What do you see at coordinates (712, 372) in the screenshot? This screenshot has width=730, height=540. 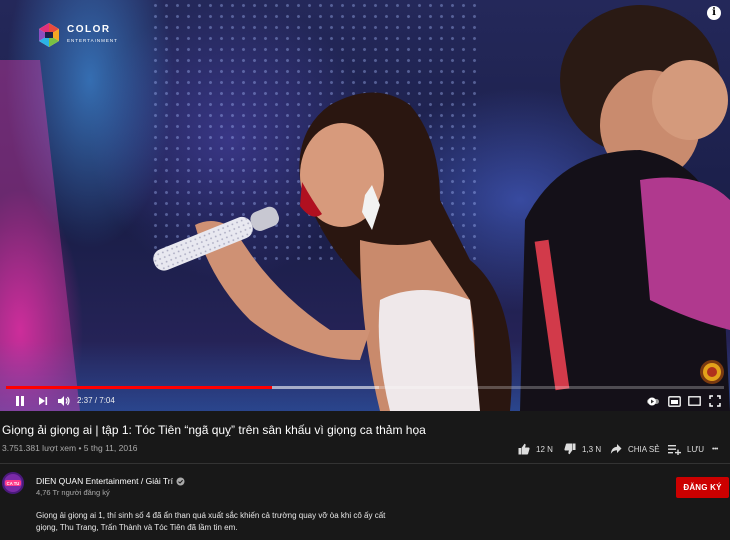 I see `channel-watermark-icon` at bounding box center [712, 372].